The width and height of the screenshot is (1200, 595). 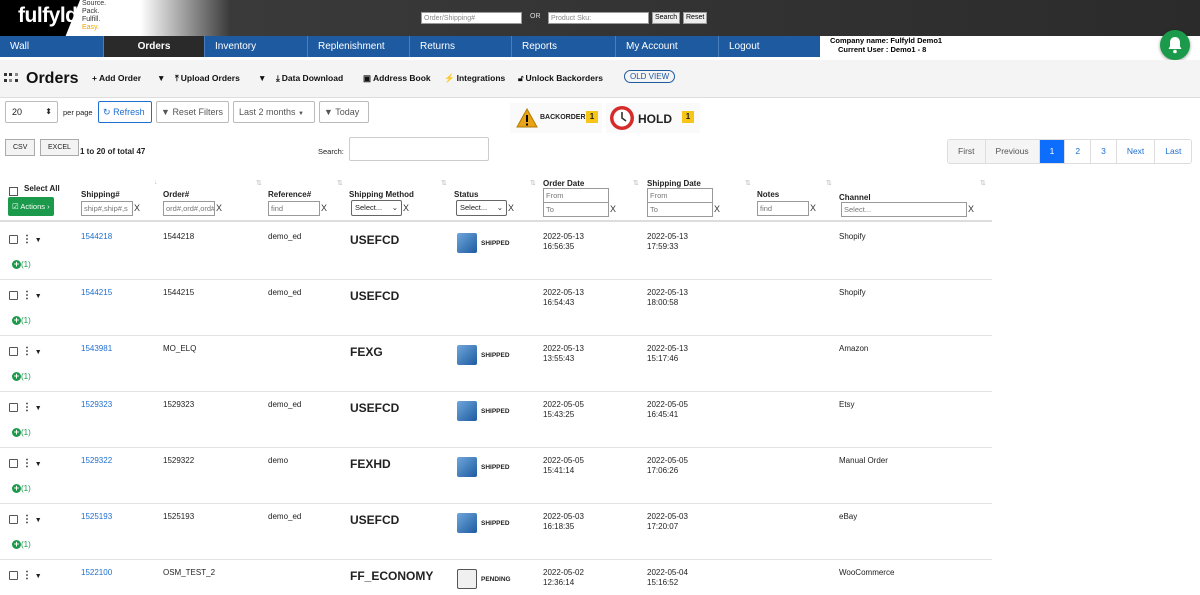 I want to click on shipping-link: 1529322, so click(x=96, y=461).